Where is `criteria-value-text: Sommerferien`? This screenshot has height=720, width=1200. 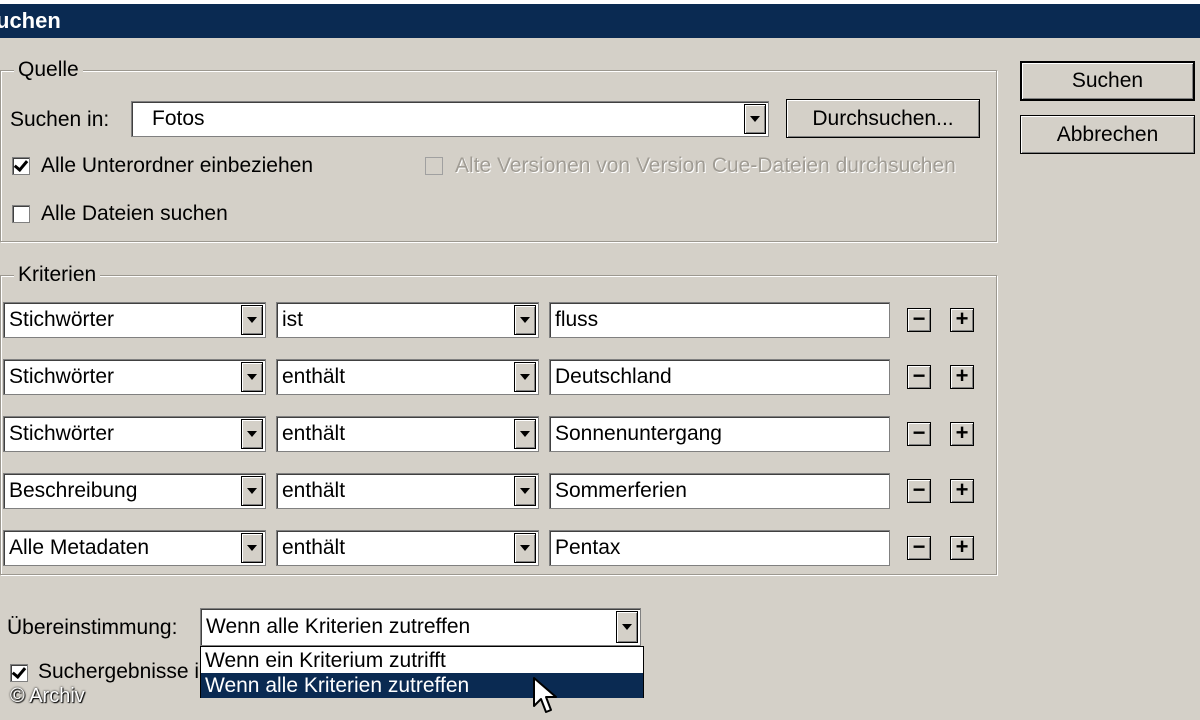
criteria-value-text: Sommerferien is located at coordinates (621, 490).